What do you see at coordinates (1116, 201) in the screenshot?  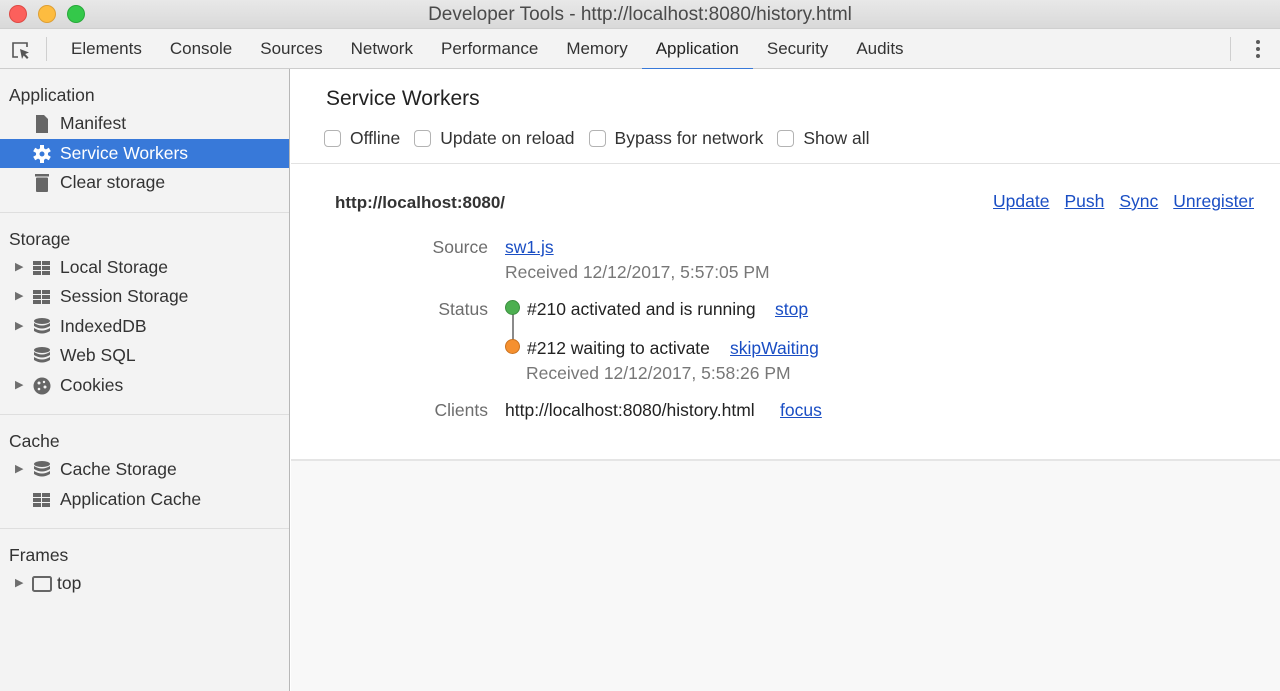 I see `worker-actions: Update Push Sync Unregister` at bounding box center [1116, 201].